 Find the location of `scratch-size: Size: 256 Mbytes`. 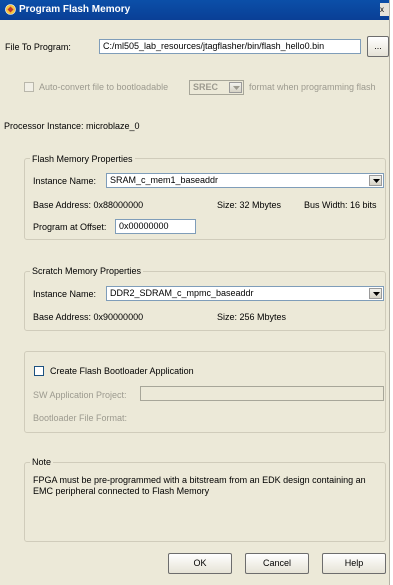

scratch-size: Size: 256 Mbytes is located at coordinates (252, 317).